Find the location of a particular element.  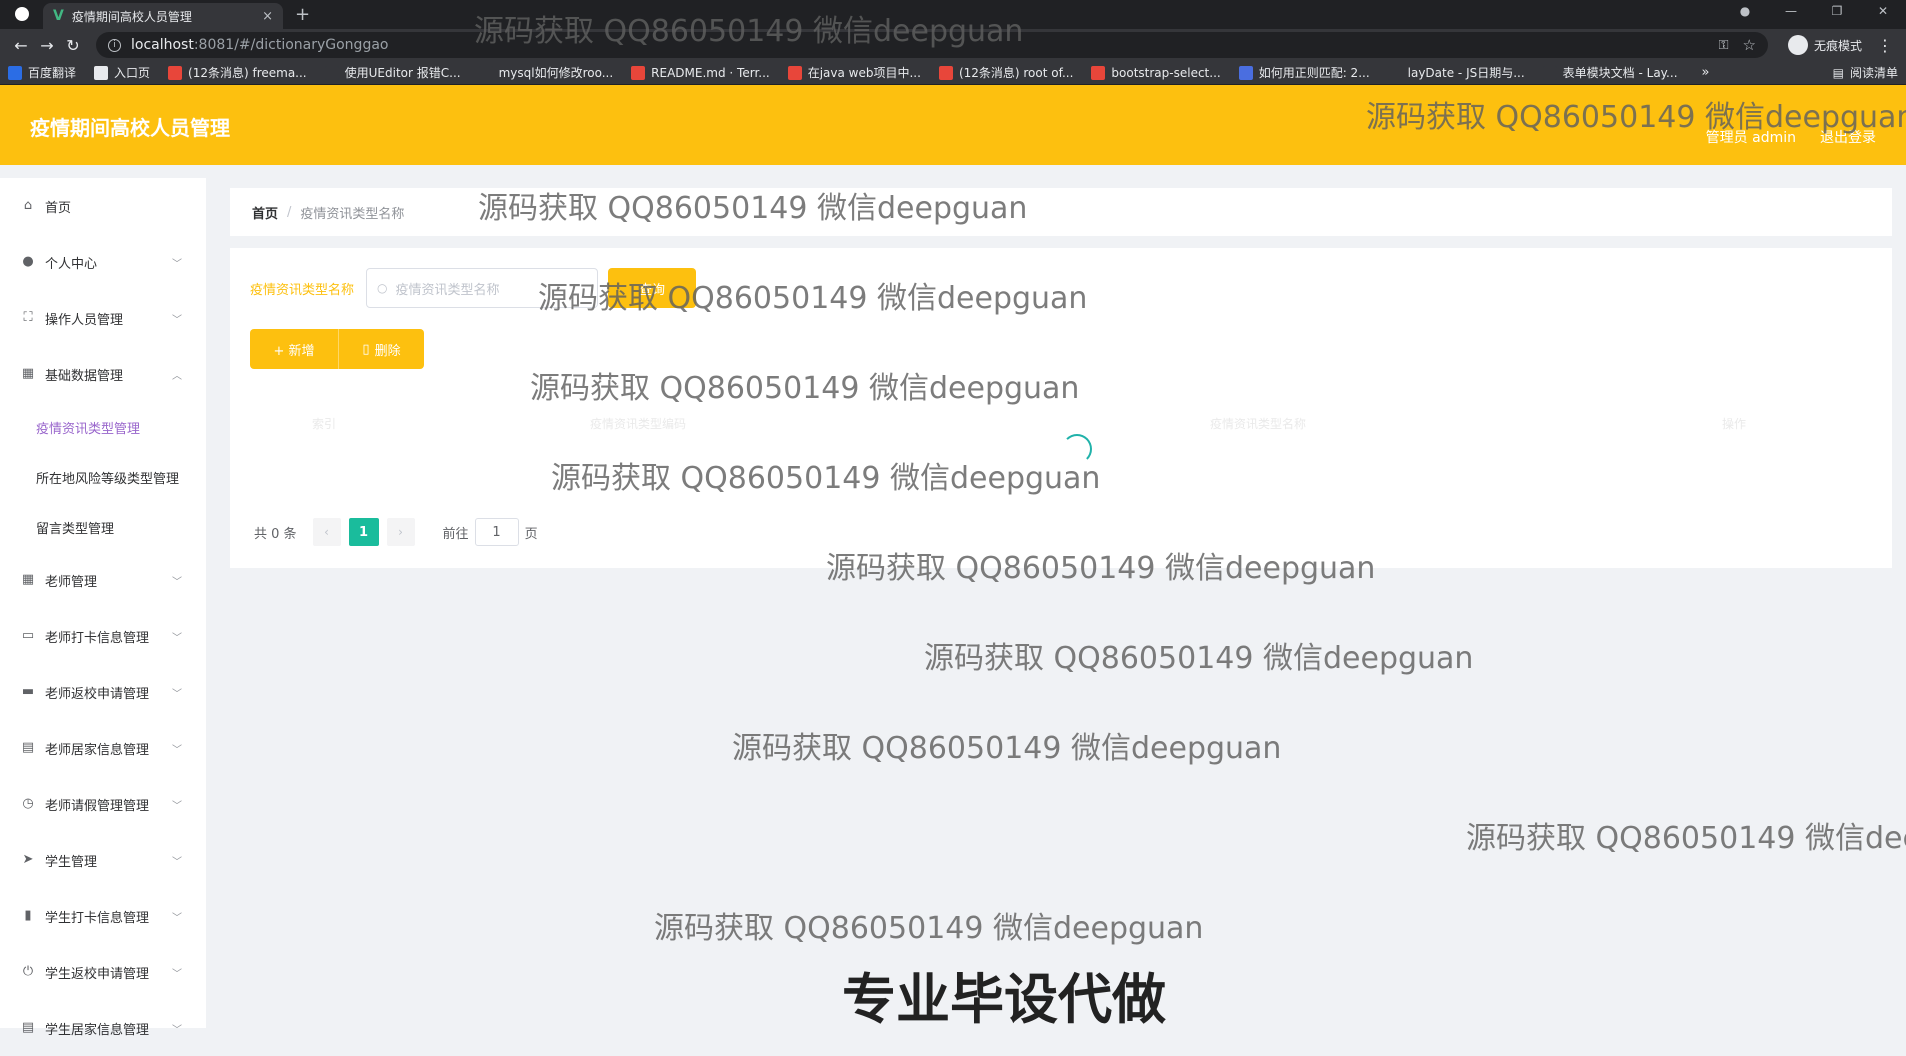

grid-icon: ▦ is located at coordinates (28, 373).